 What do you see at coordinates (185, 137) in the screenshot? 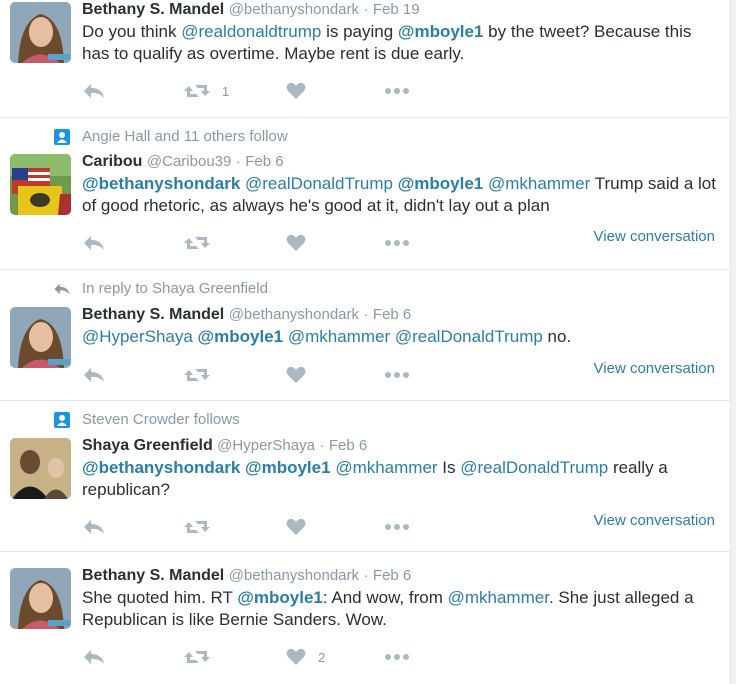
I see `social-context: Angie Hall and 11 others follow` at bounding box center [185, 137].